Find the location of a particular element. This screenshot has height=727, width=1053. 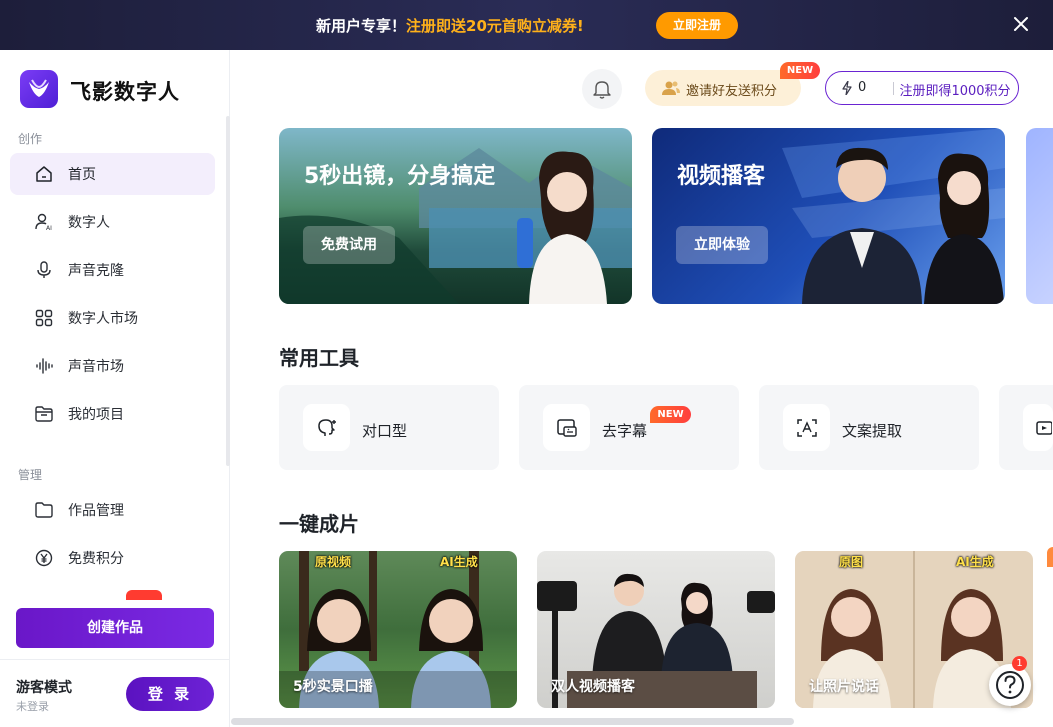

tool-lip-sync: 对口型 is located at coordinates (389, 427).